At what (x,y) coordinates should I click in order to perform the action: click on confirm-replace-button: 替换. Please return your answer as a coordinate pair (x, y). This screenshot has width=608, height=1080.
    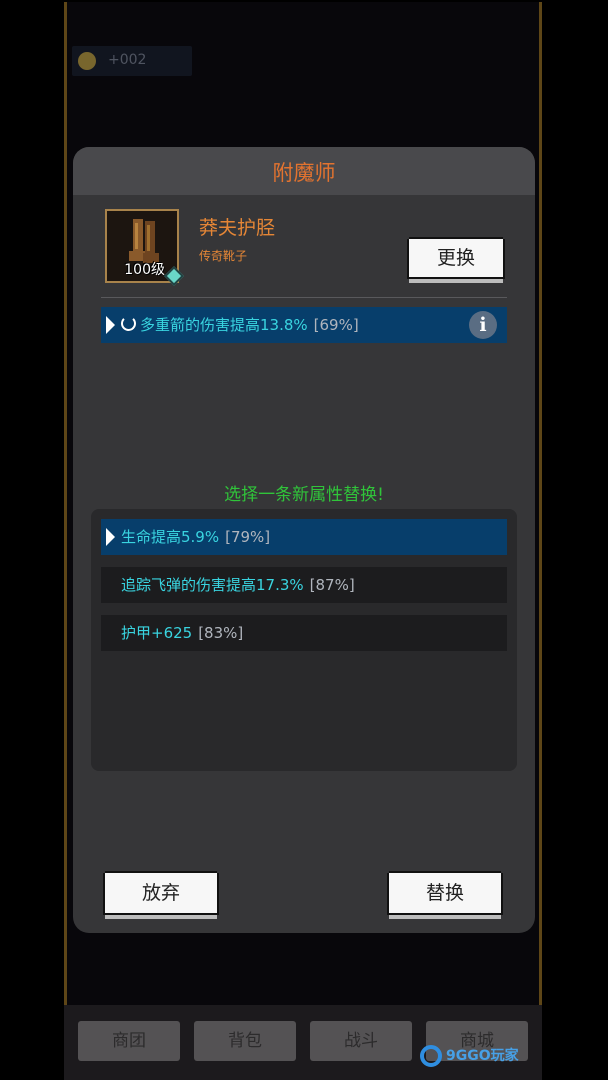
    Looking at the image, I should click on (445, 894).